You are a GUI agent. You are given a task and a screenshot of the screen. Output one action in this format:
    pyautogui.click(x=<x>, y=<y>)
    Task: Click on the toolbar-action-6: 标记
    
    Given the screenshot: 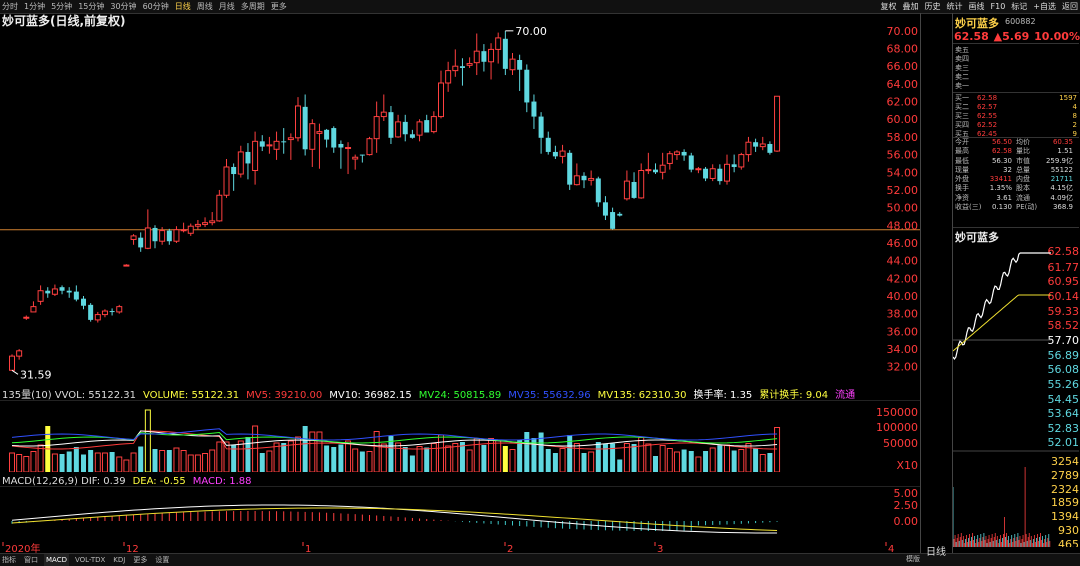 What is the action you would take?
    pyautogui.click(x=1019, y=6)
    